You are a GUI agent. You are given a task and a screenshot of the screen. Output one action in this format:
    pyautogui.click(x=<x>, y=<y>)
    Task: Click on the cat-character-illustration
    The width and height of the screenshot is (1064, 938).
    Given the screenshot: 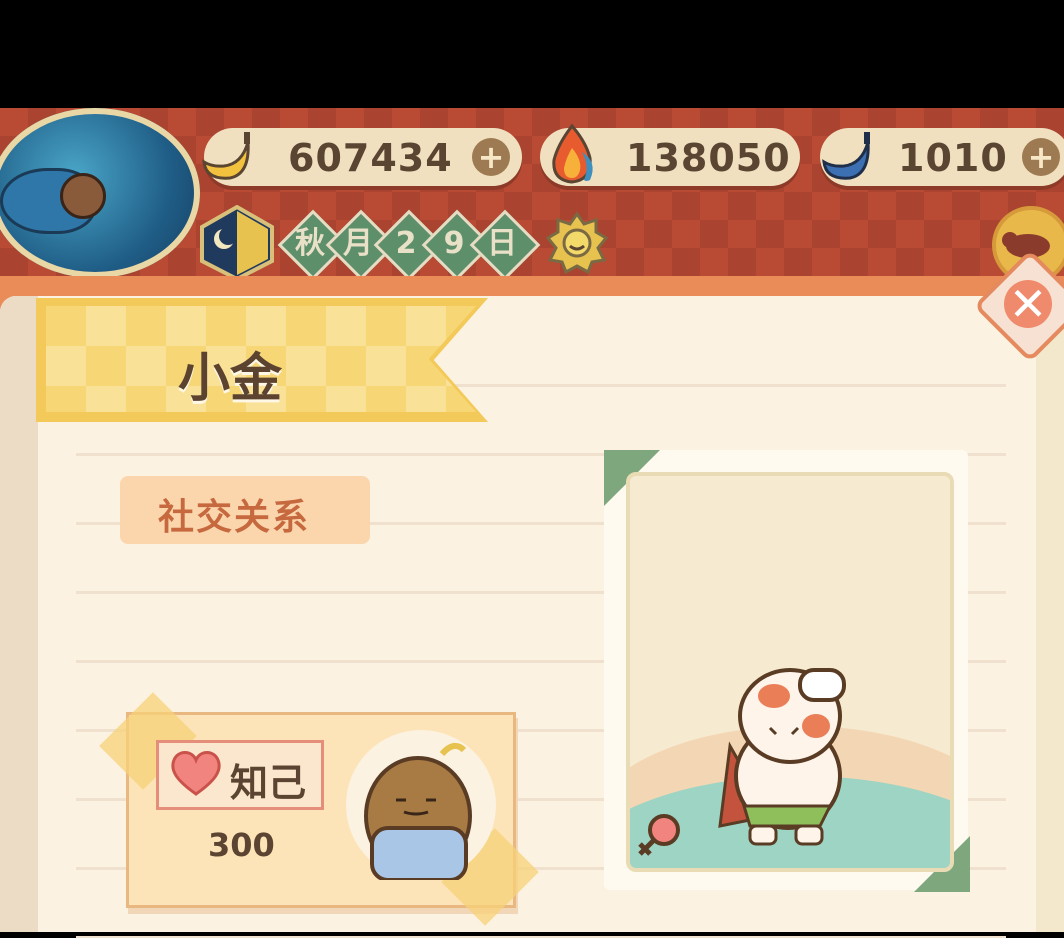 What is the action you would take?
    pyautogui.click(x=782, y=757)
    